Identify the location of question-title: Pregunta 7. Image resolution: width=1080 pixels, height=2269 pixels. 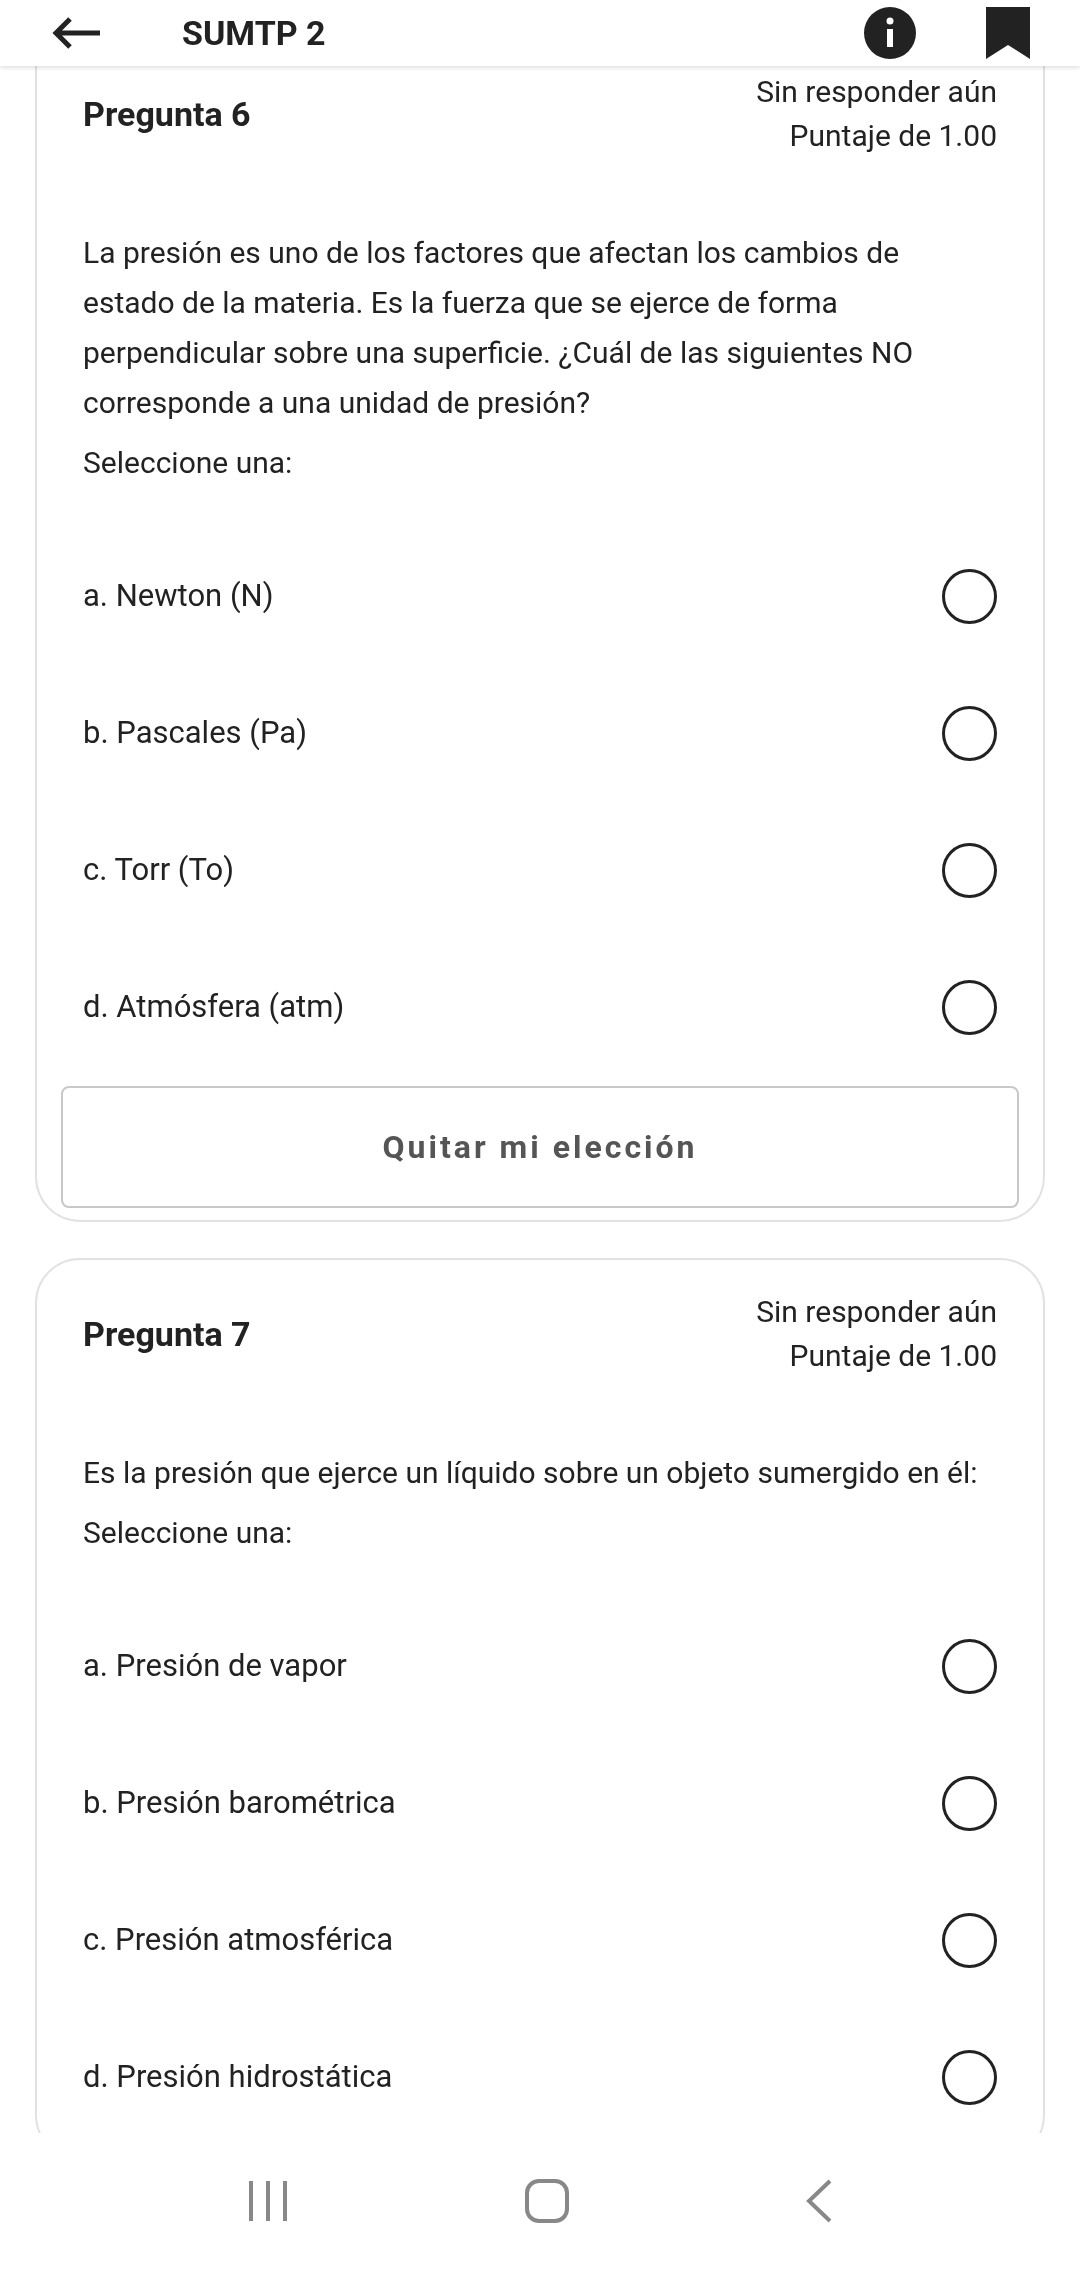
(167, 1334).